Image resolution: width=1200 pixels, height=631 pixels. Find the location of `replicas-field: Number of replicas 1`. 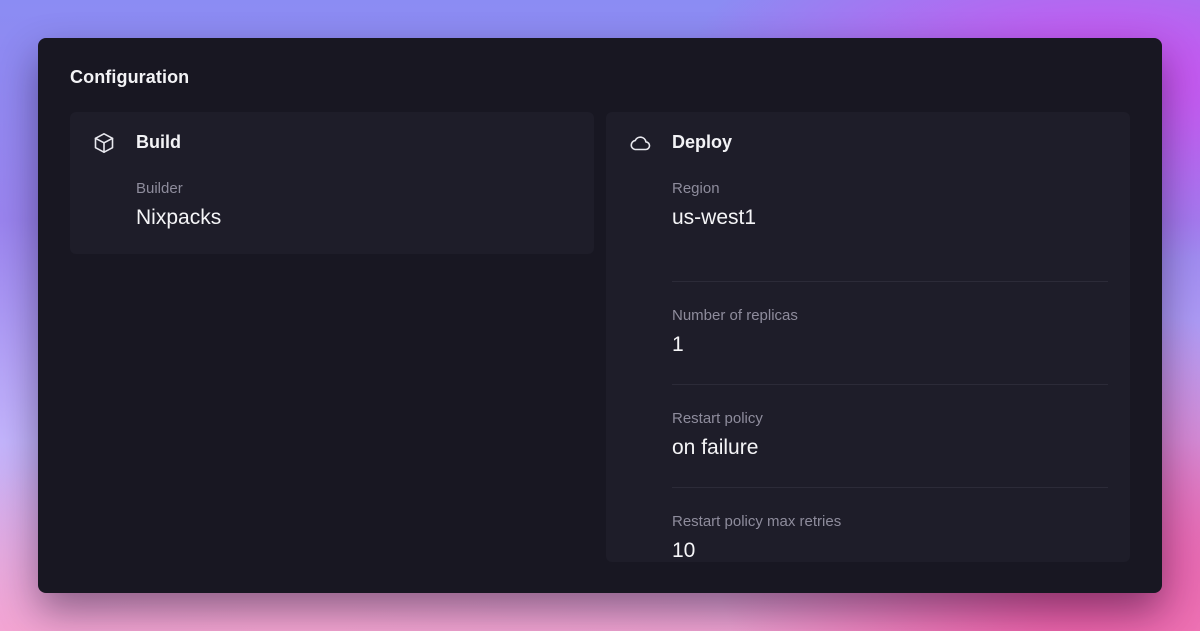

replicas-field: Number of replicas 1 is located at coordinates (890, 333).